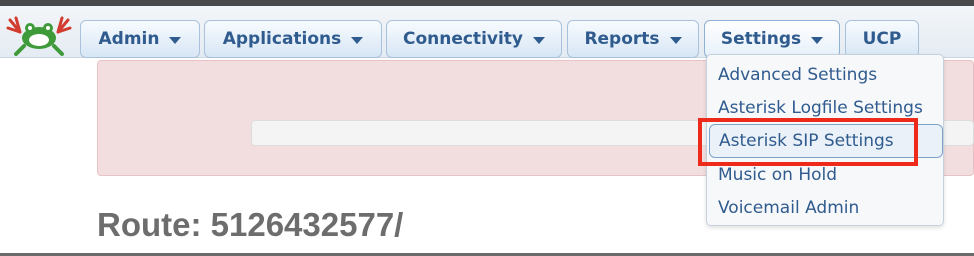 The image size is (974, 256). I want to click on menu-item-asterisk-logfile-settings: Asterisk Logfile Settings, so click(820, 108).